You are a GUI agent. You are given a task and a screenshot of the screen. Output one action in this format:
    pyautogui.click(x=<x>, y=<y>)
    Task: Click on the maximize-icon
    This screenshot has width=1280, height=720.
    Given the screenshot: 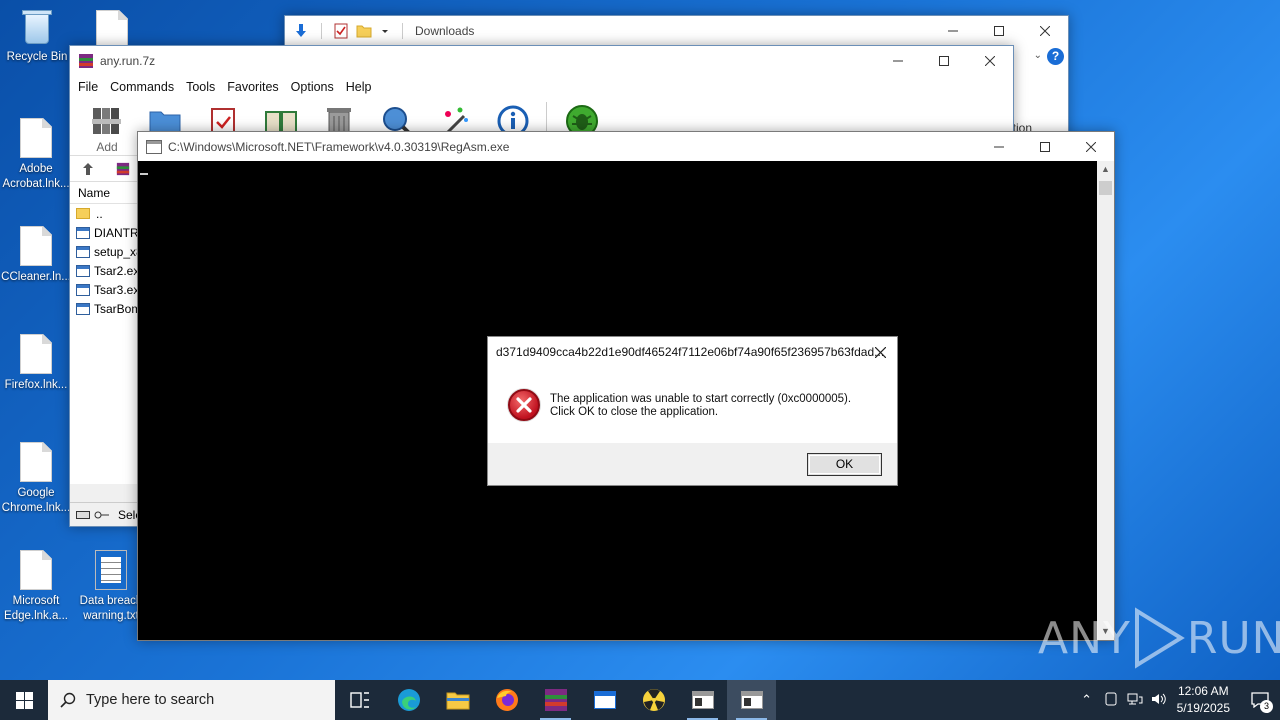 What is the action you would take?
    pyautogui.click(x=999, y=31)
    